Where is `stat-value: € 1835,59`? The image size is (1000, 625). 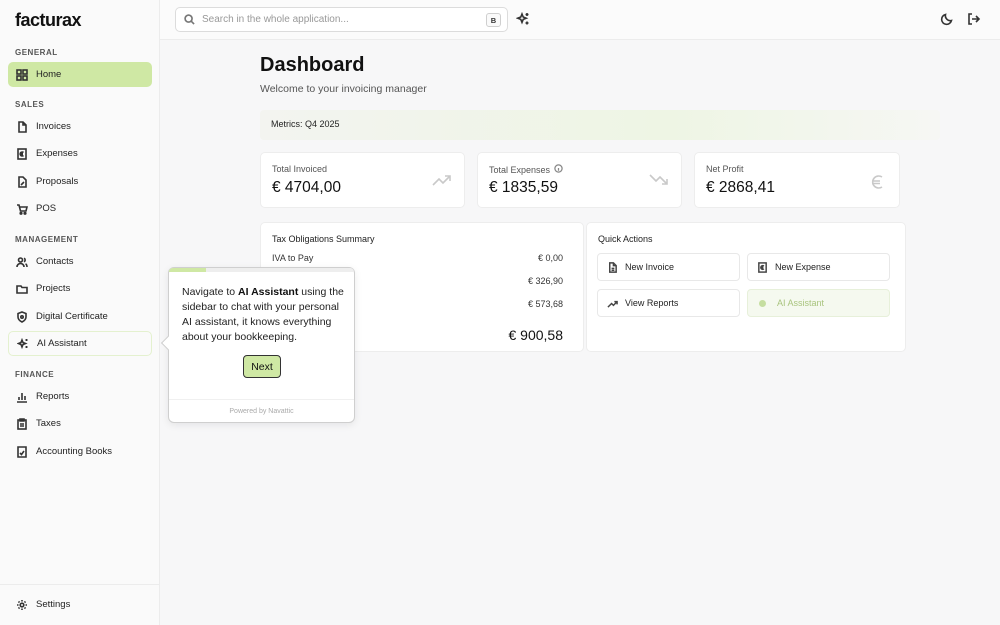
stat-value: € 1835,59 is located at coordinates (523, 187).